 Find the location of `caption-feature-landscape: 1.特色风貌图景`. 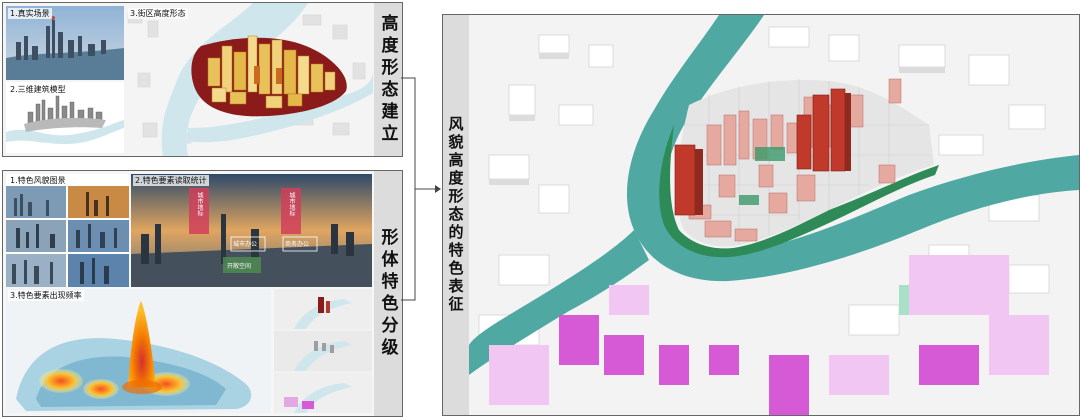

caption-feature-landscape: 1.特色风貌图景 is located at coordinates (38, 180).